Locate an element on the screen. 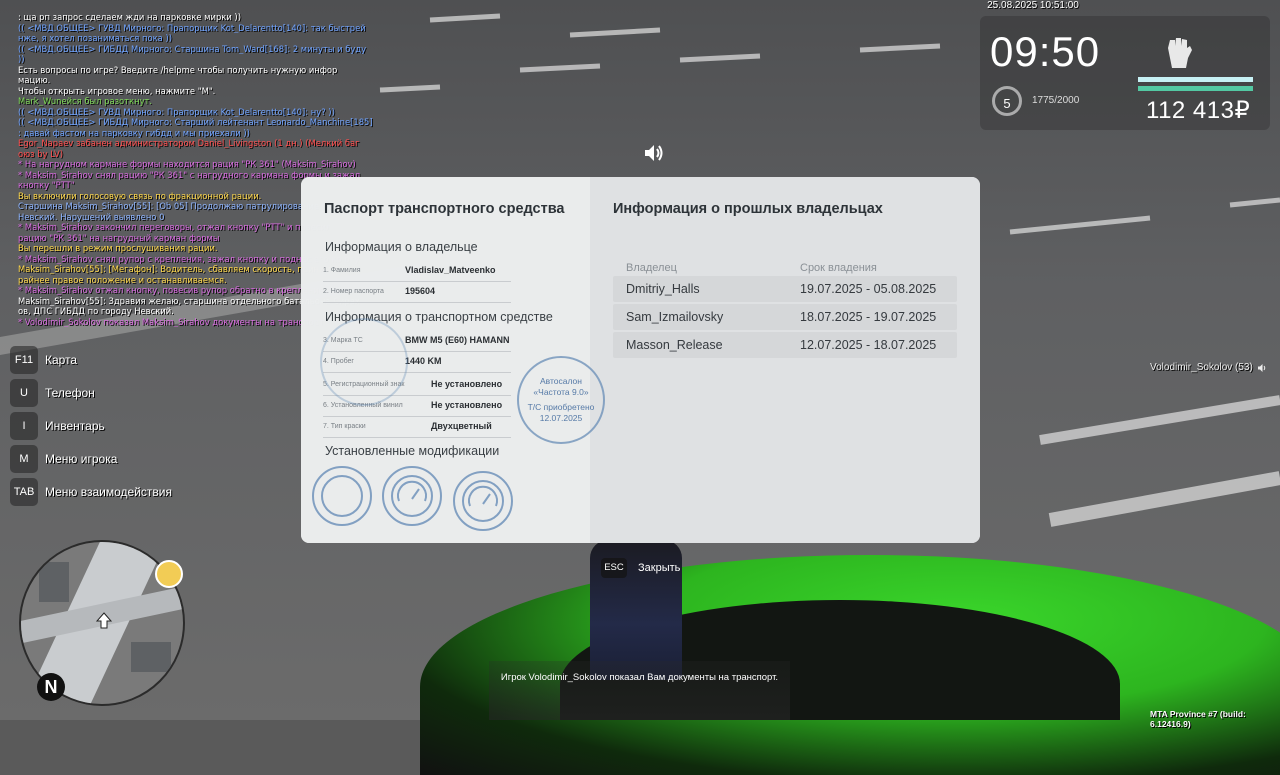  chat-line: )) is located at coordinates (21, 59).